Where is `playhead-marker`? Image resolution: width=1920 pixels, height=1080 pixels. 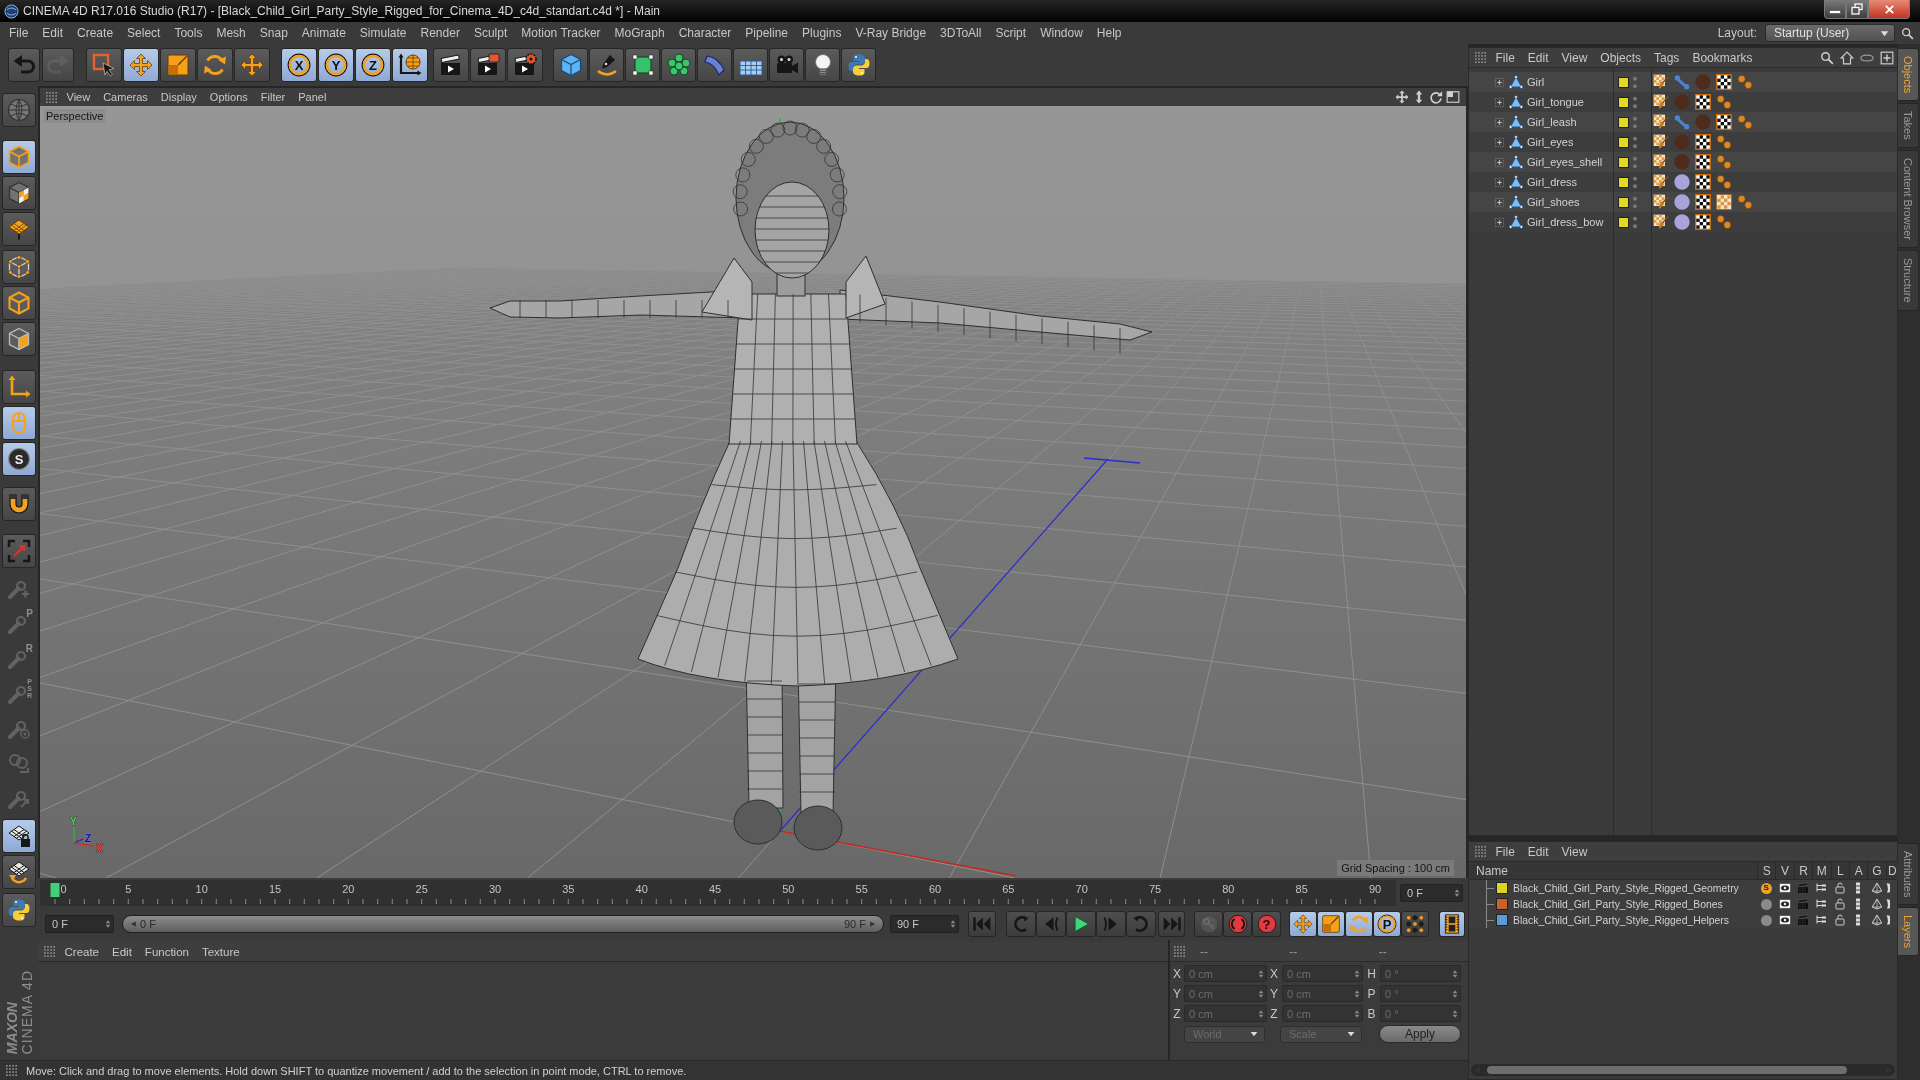
playhead-marker is located at coordinates (55, 890).